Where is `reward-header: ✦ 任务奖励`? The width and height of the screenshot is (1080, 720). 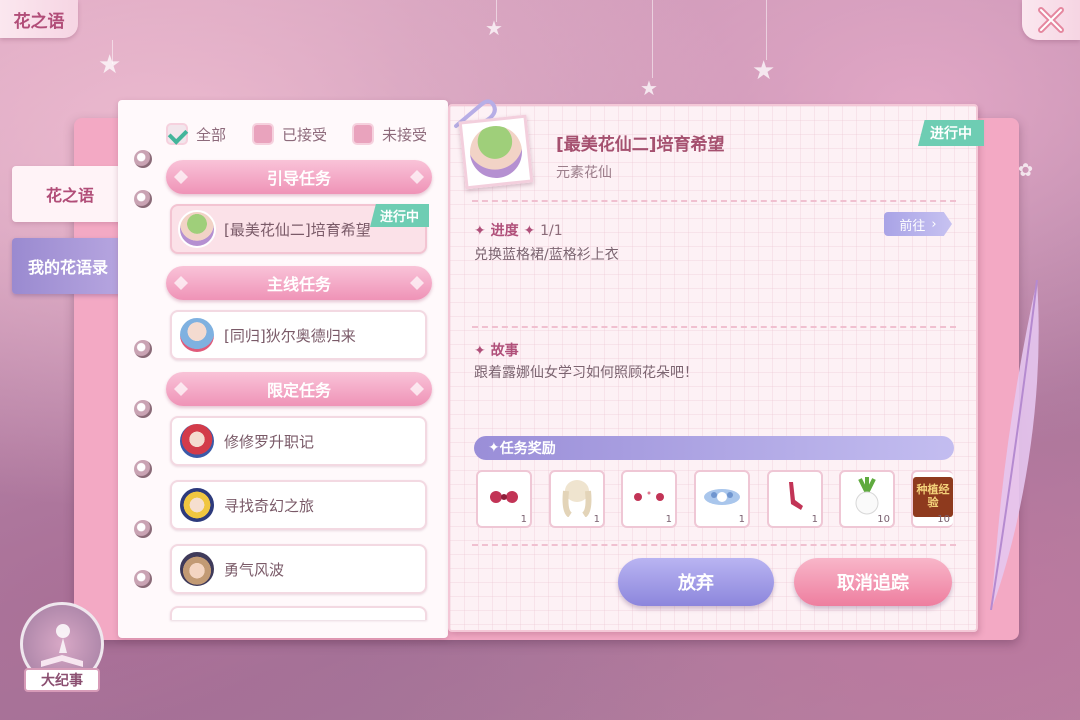 reward-header: ✦ 任务奖励 is located at coordinates (714, 448).